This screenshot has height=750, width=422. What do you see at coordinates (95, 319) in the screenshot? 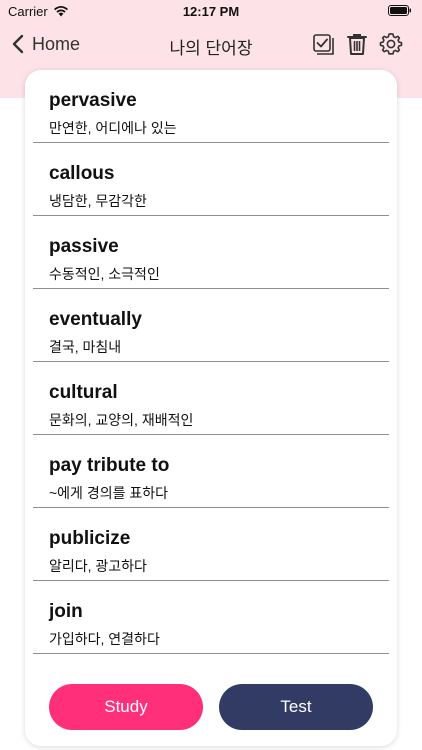
I see `word-text: eventually` at bounding box center [95, 319].